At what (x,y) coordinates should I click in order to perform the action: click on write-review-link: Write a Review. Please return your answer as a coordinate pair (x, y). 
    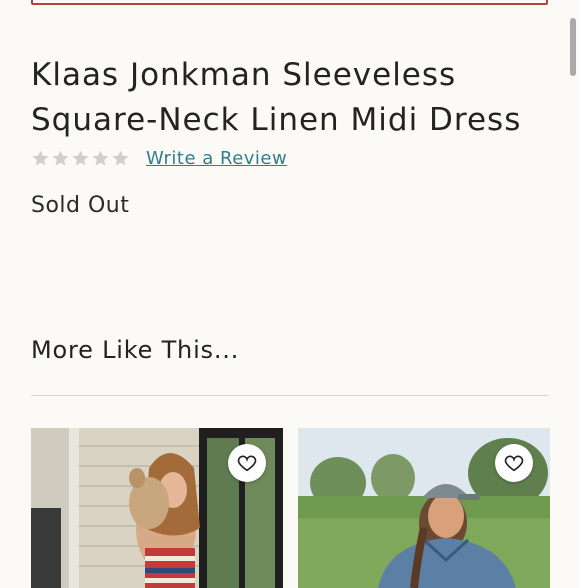
    Looking at the image, I should click on (216, 158).